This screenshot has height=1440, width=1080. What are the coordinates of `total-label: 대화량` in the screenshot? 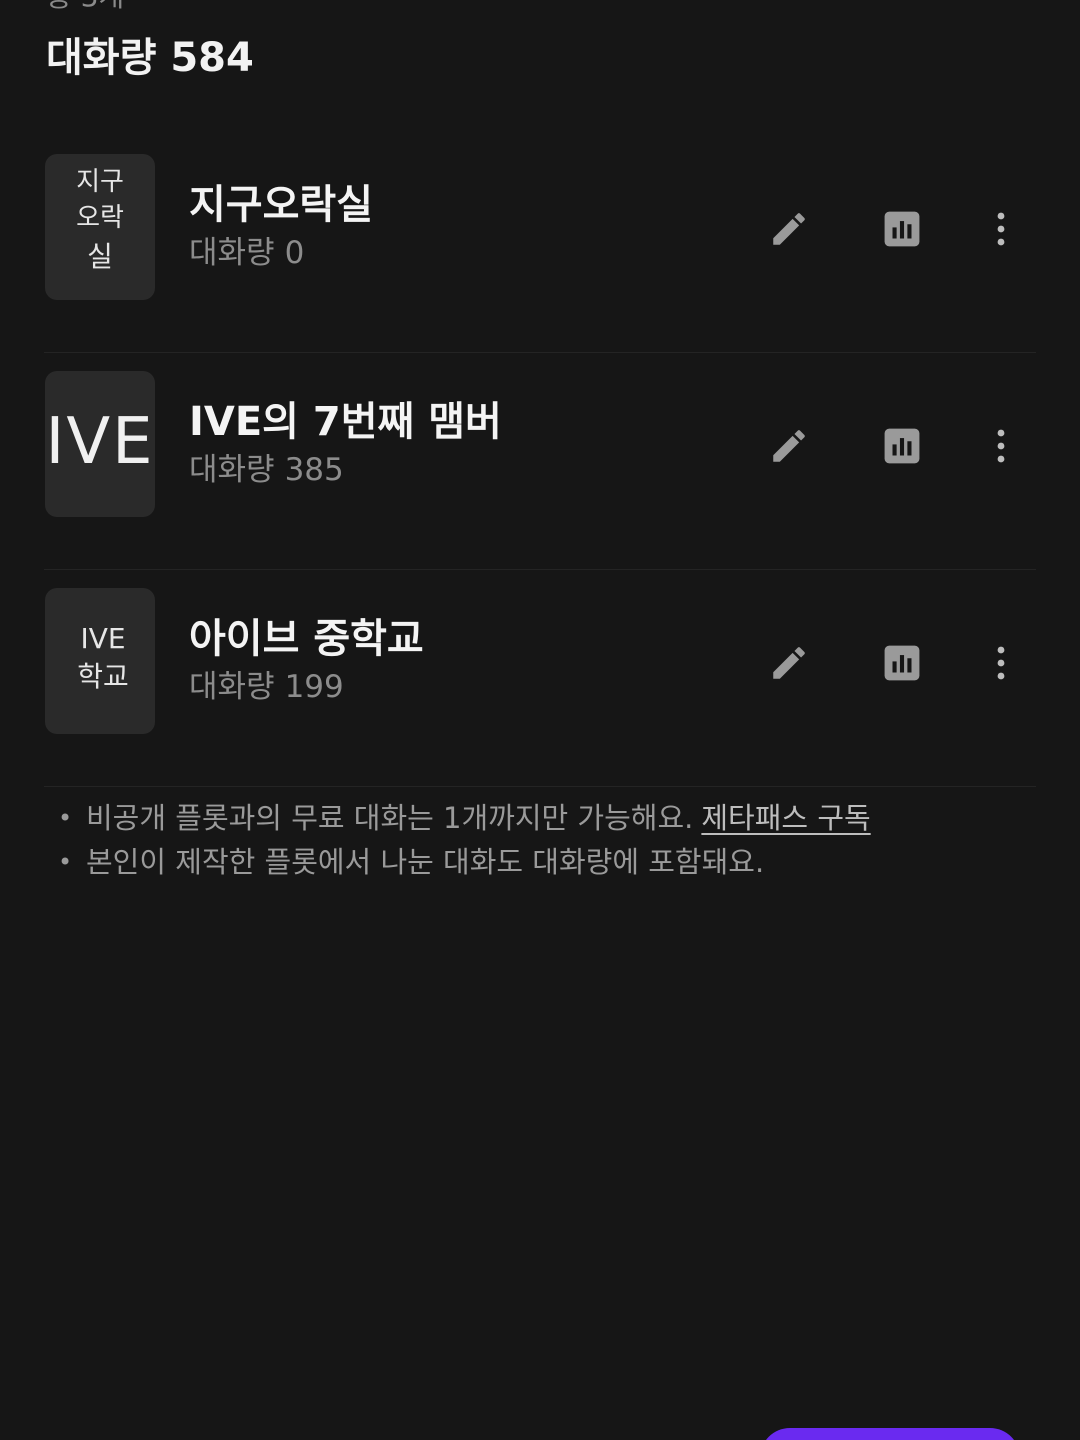 It's located at (101, 58).